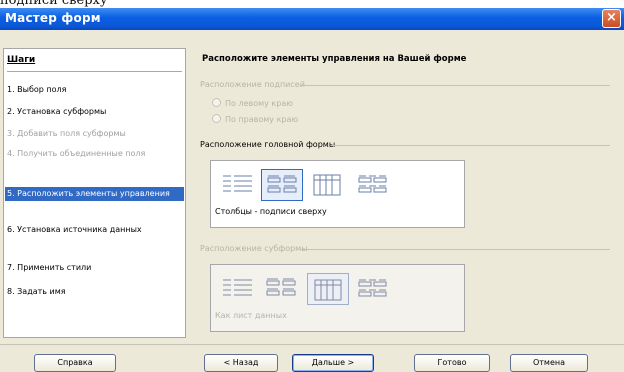 The image size is (624, 372). I want to click on subform-group-title: Расположение субформы, so click(254, 248).